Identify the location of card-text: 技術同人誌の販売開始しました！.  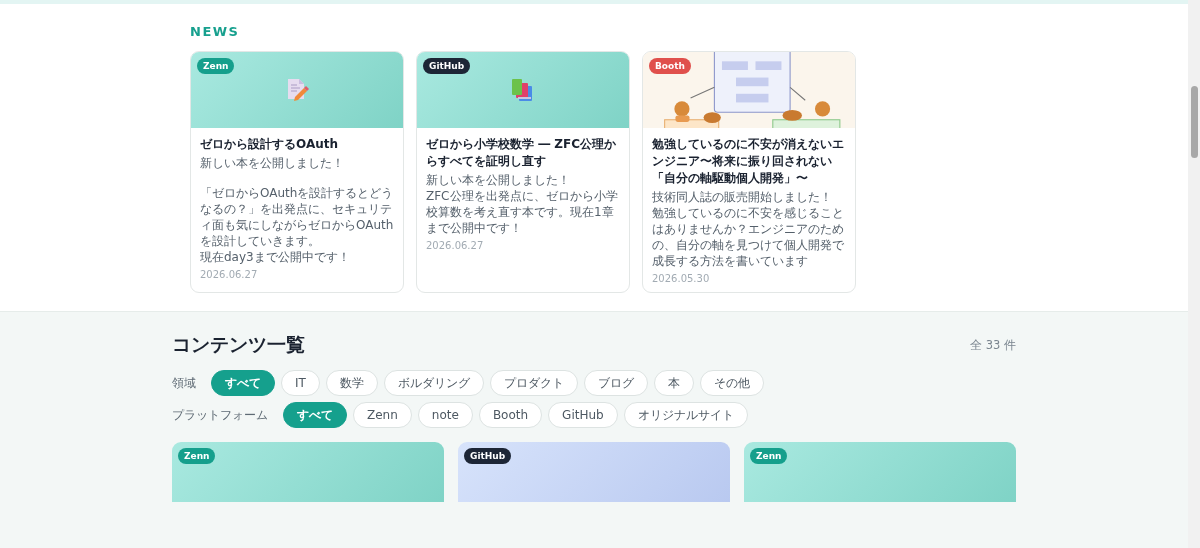
(742, 197).